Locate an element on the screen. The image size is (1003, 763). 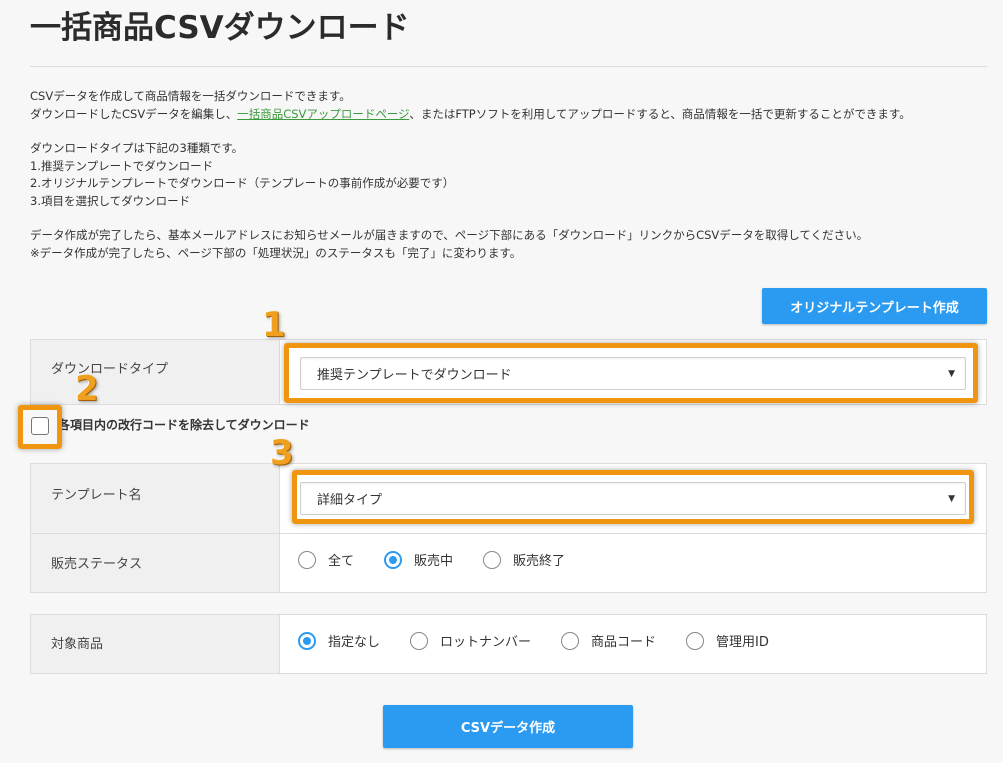
type-item: 1.推奨テンプレートでダウンロード is located at coordinates (122, 165).